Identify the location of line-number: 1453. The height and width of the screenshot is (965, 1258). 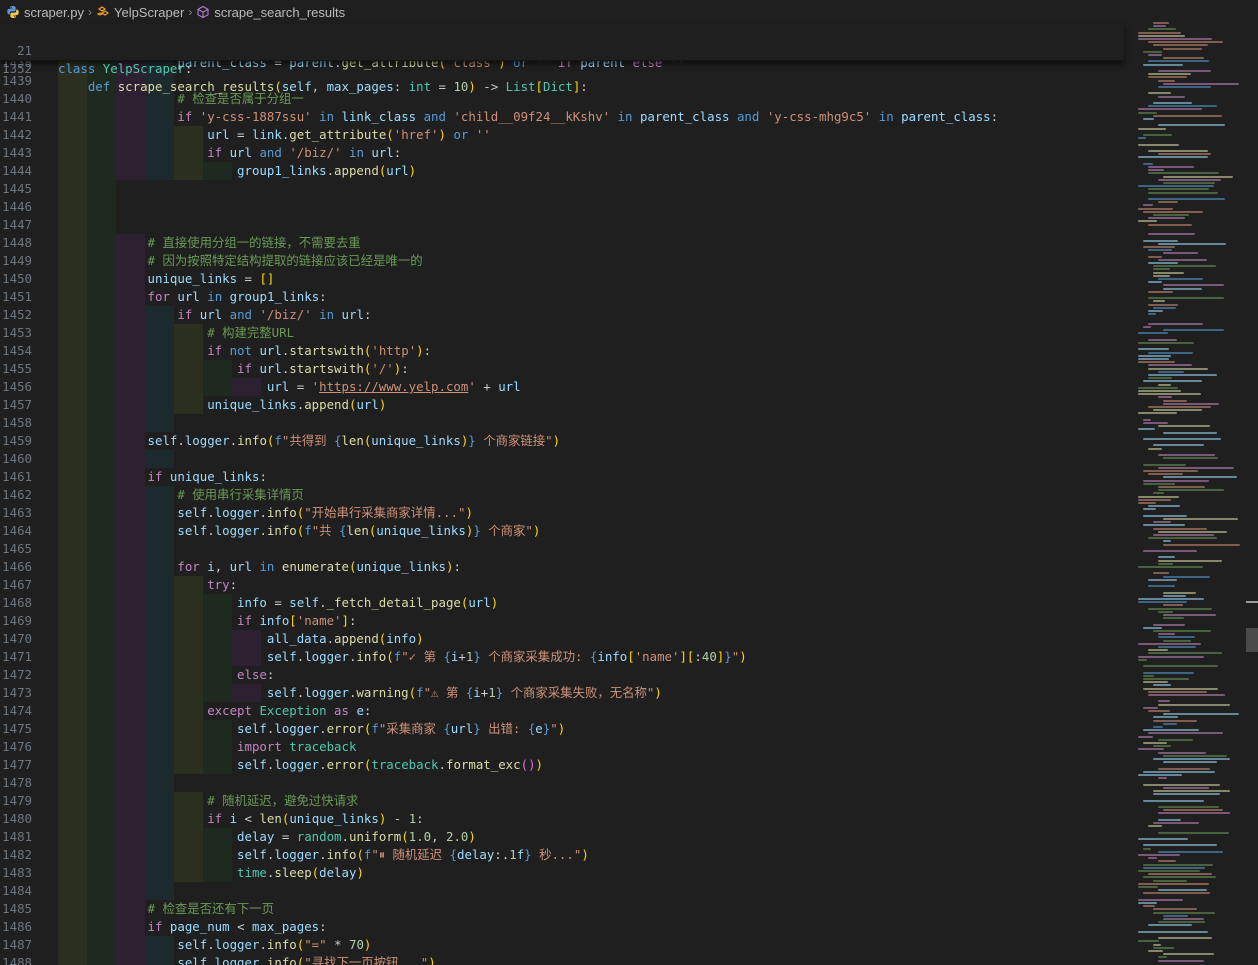
(17, 332).